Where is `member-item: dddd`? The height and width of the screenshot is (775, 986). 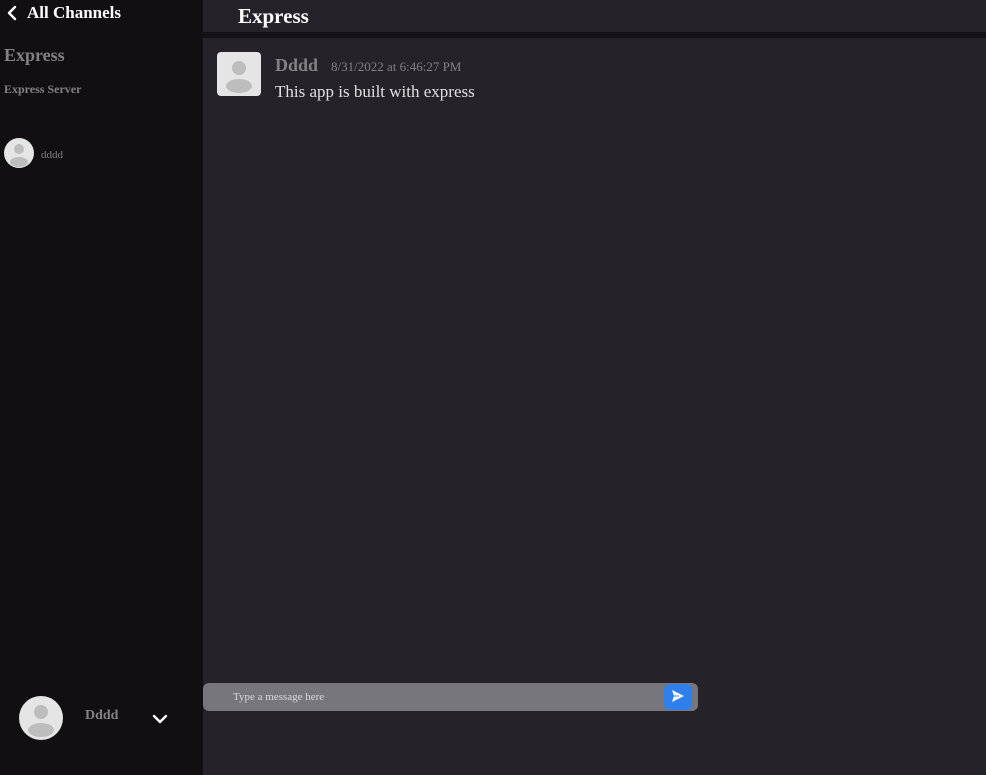 member-item: dddd is located at coordinates (99, 153).